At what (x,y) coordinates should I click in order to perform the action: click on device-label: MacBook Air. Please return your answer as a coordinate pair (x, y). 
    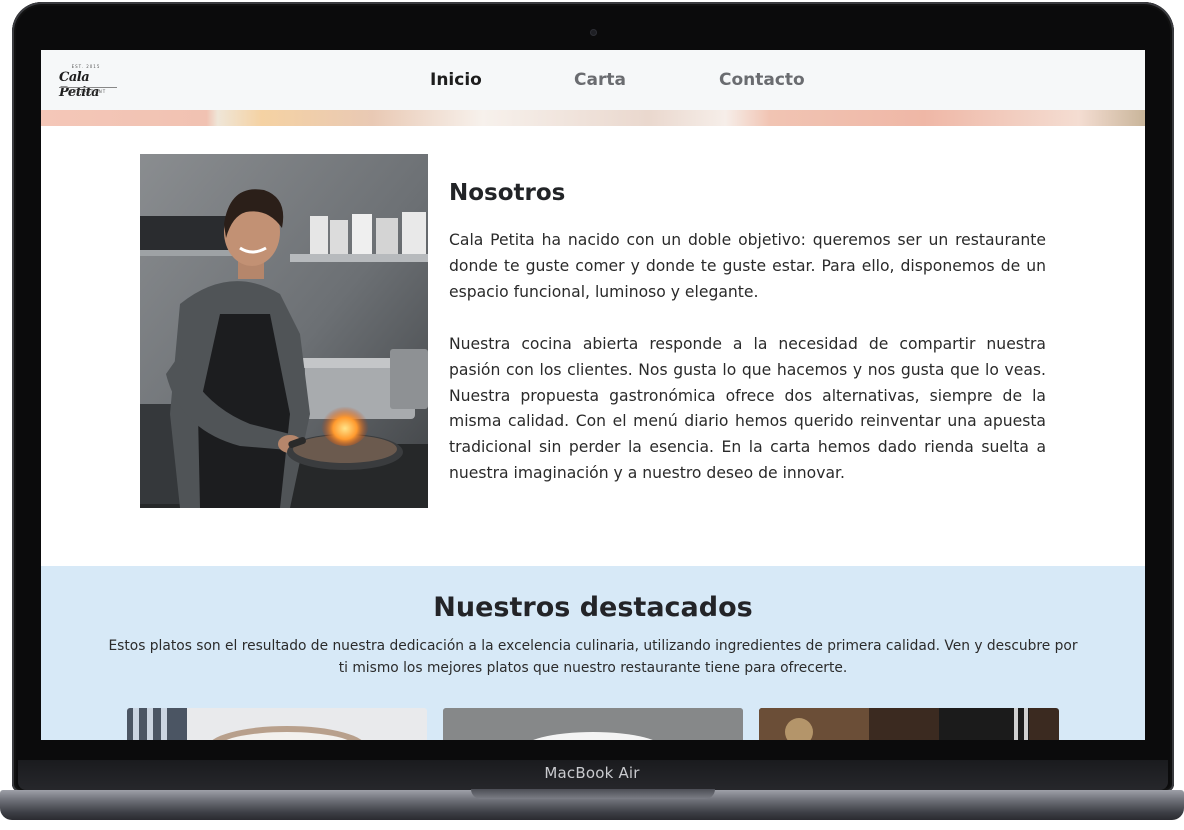
    Looking at the image, I should click on (592, 773).